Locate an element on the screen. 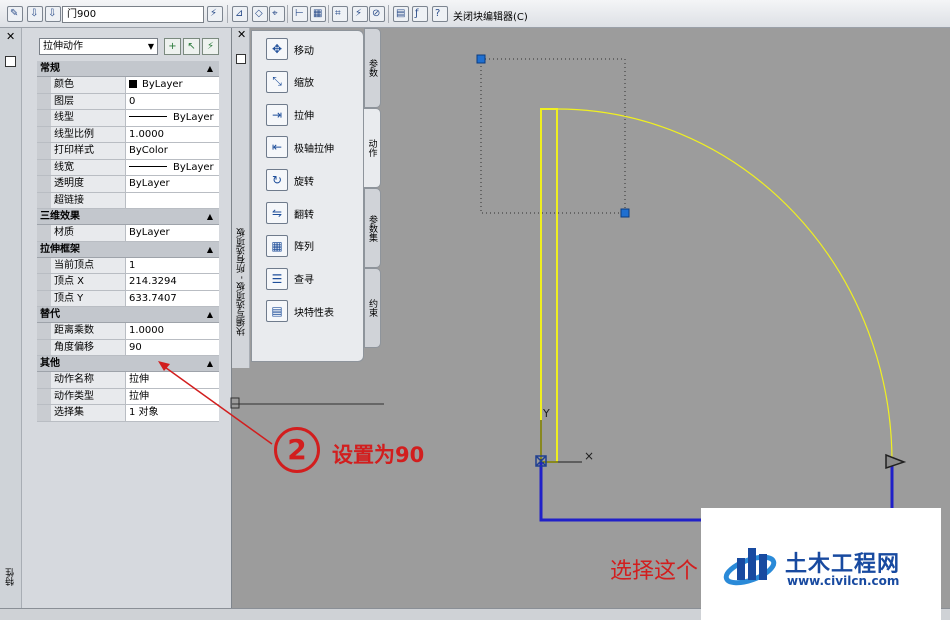  formula-icon: ƒ is located at coordinates (420, 14).